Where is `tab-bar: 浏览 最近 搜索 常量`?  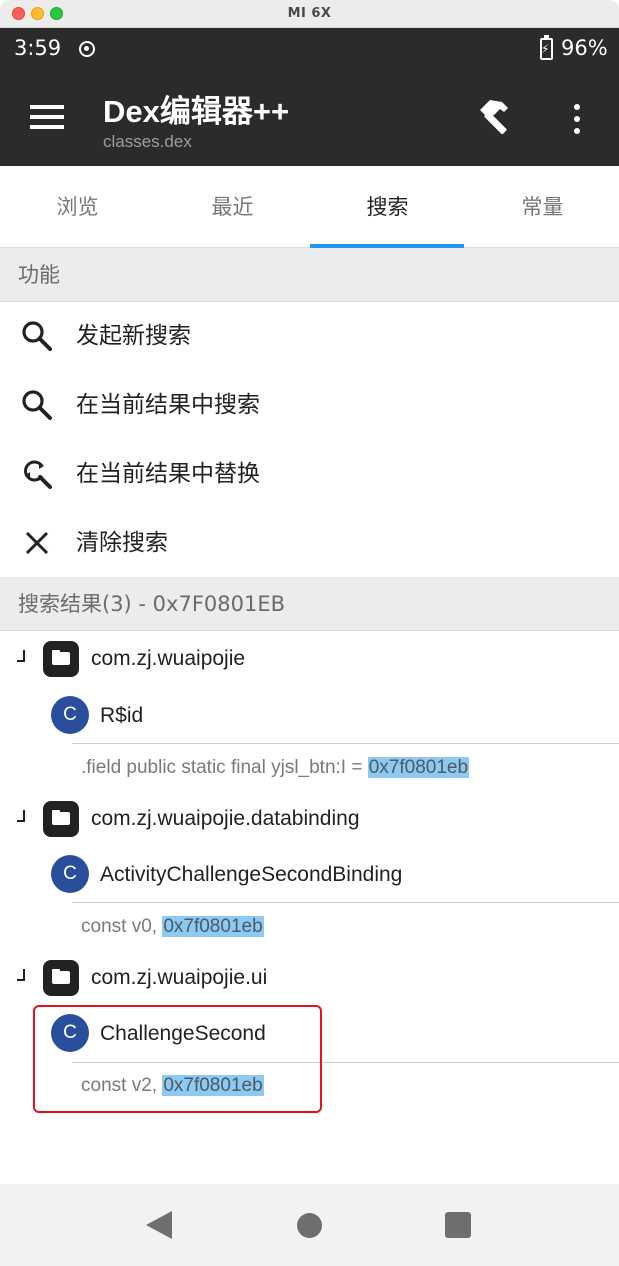
tab-bar: 浏览 最近 搜索 常量 is located at coordinates (309, 207).